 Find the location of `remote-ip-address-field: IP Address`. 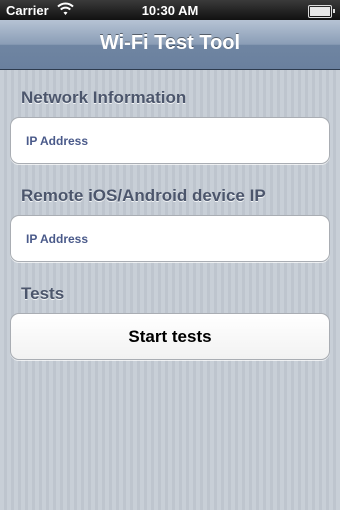

remote-ip-address-field: IP Address is located at coordinates (170, 238).